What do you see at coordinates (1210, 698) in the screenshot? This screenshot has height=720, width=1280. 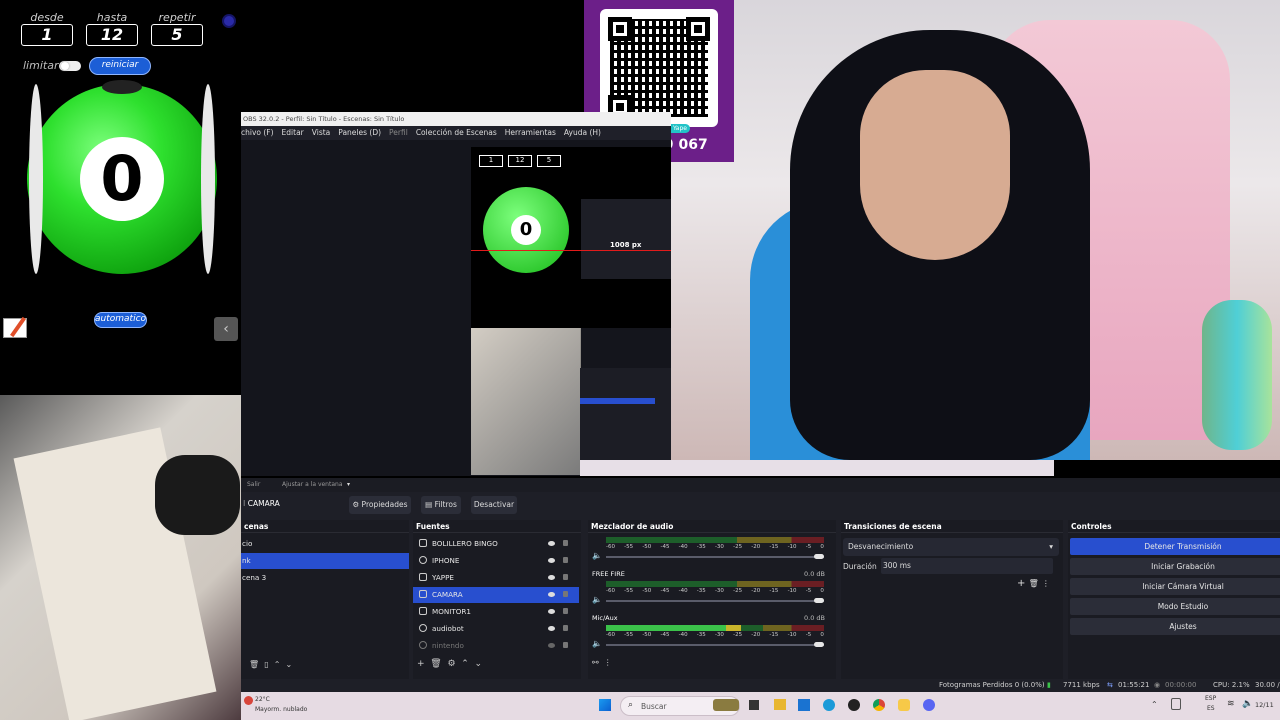 I see `lang-primary: ESP` at bounding box center [1210, 698].